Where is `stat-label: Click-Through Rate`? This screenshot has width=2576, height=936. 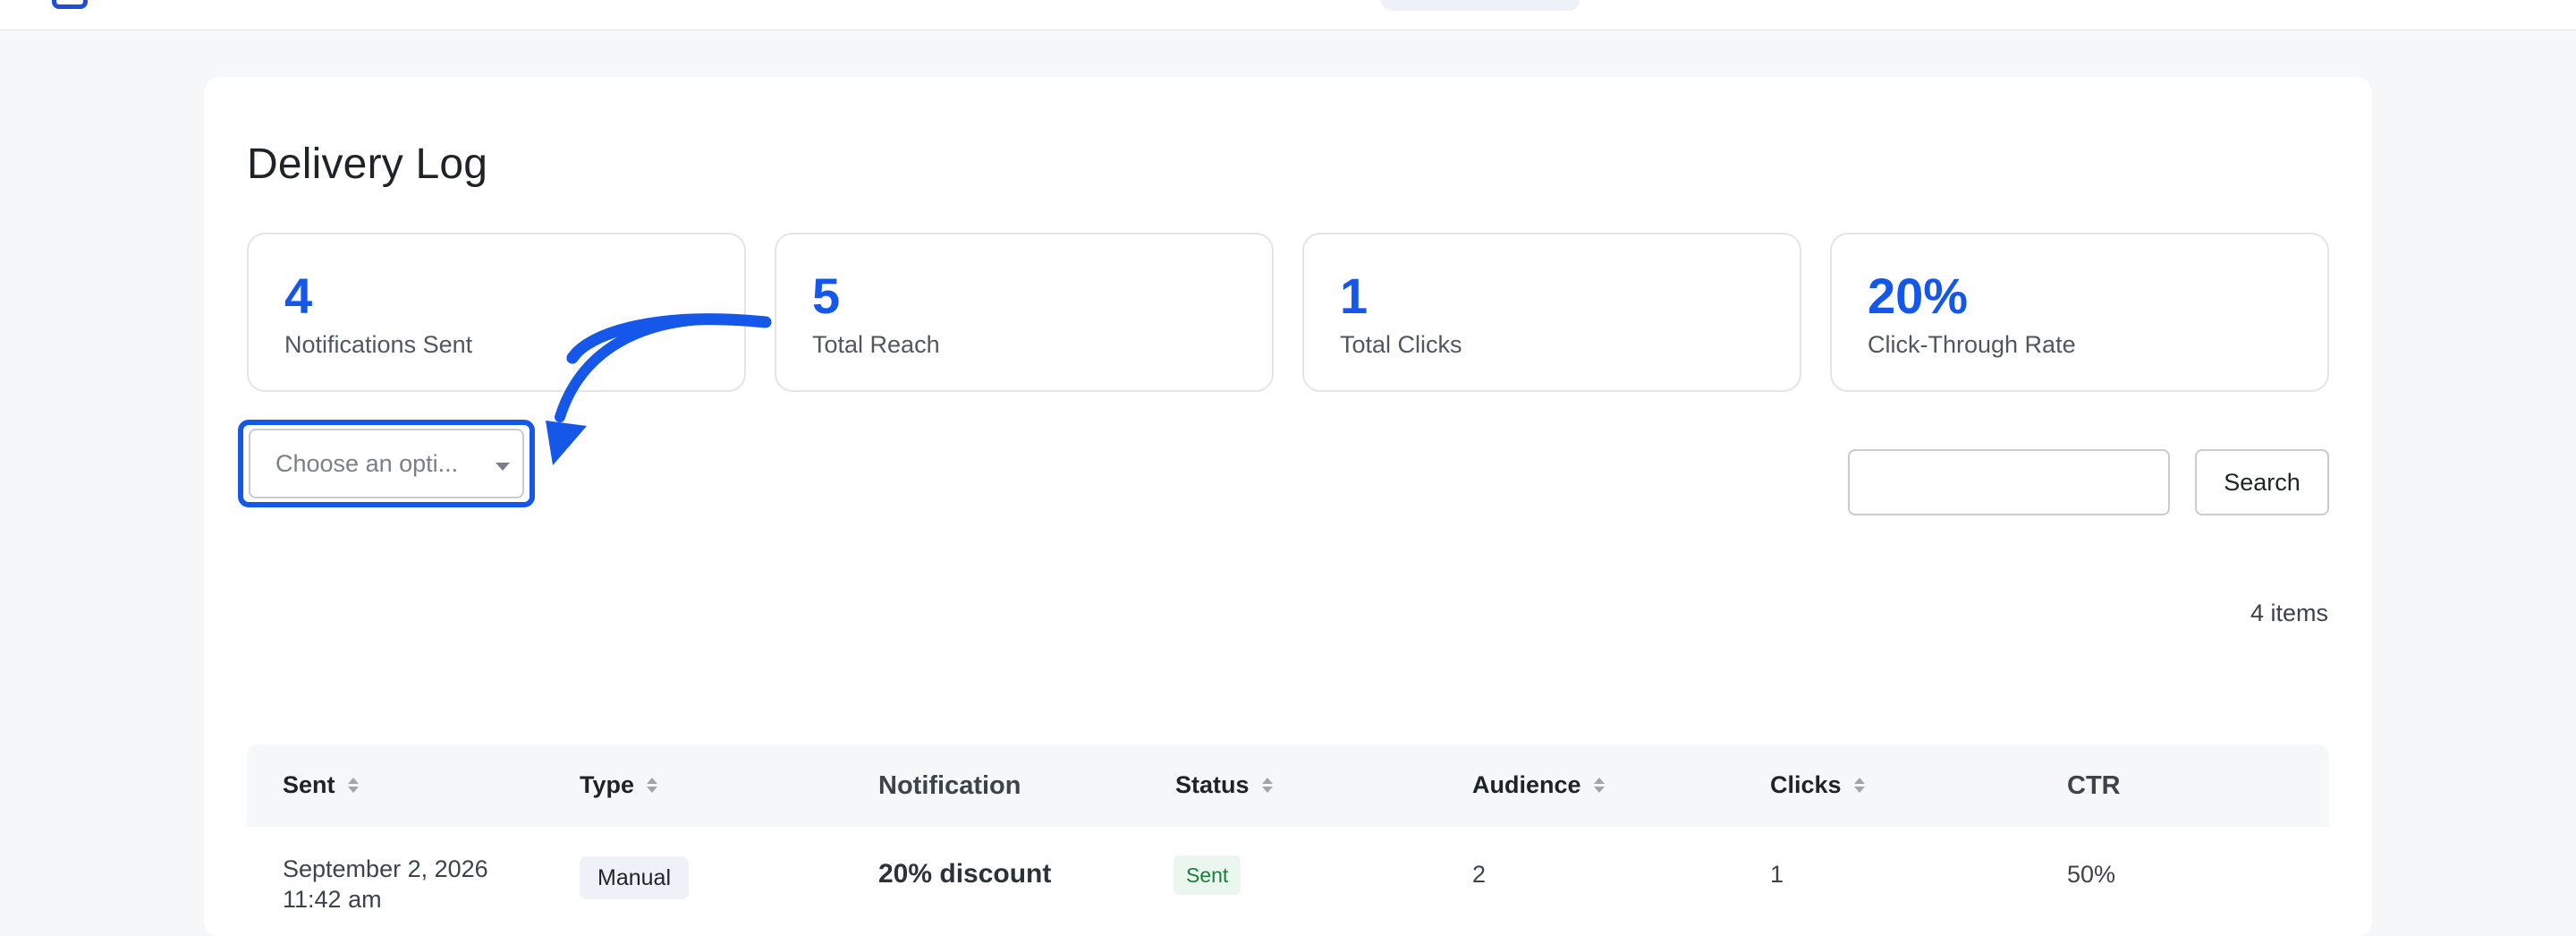 stat-label: Click-Through Rate is located at coordinates (1972, 345).